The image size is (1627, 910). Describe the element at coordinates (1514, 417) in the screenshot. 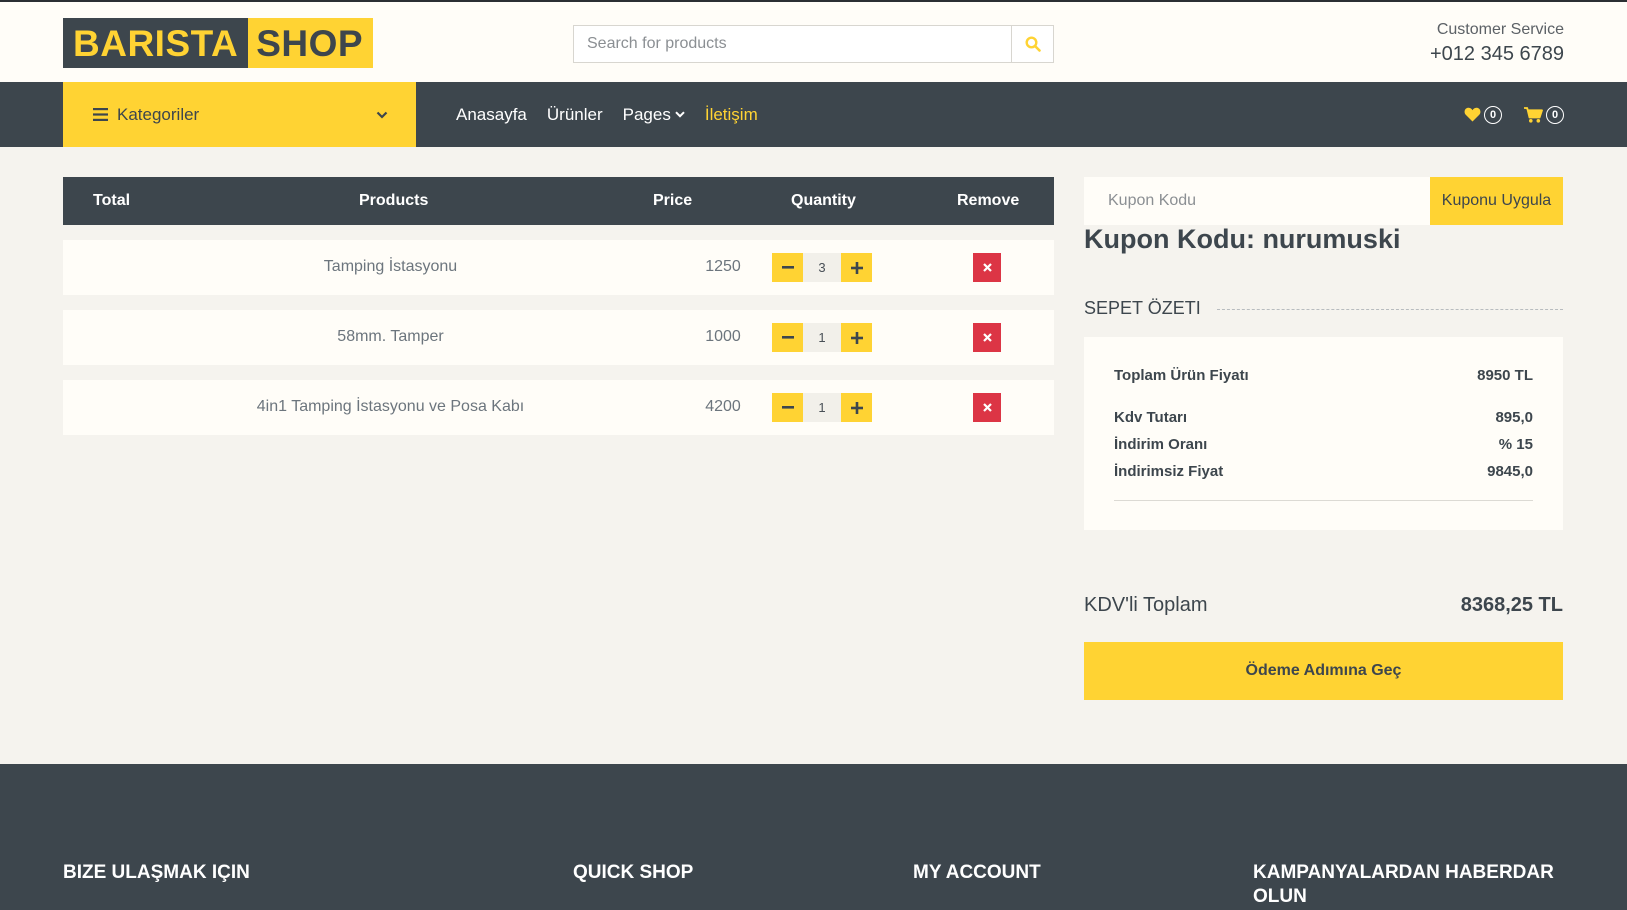

I see `summary-value: 895,0` at that location.